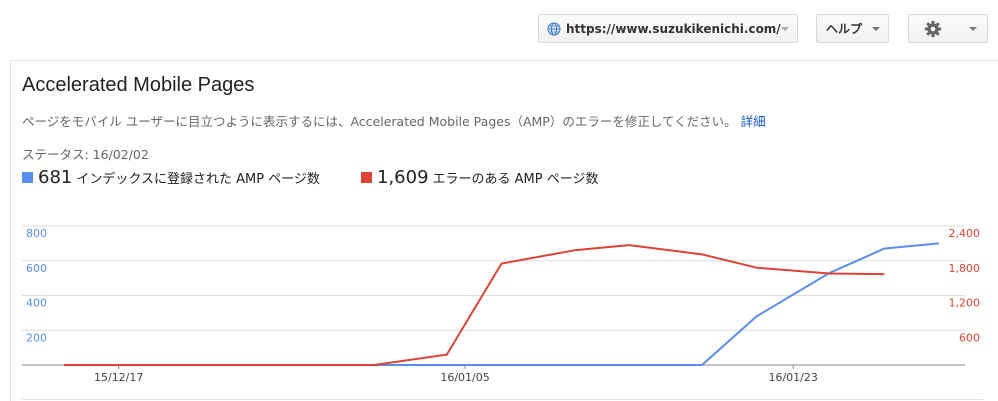 The height and width of the screenshot is (401, 998). I want to click on y-left-tick-label: 800, so click(36, 233).